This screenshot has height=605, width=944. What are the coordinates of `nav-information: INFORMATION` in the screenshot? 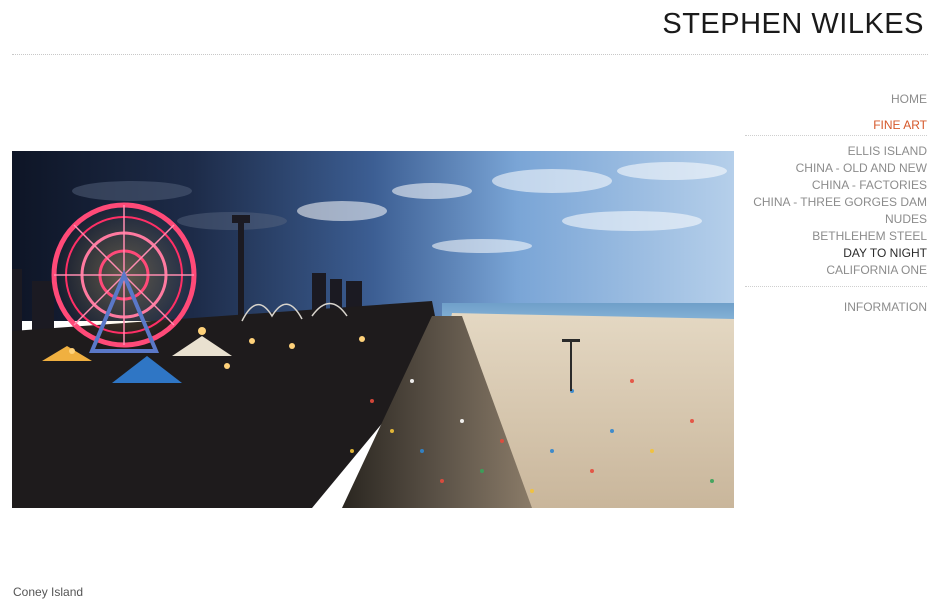 It's located at (836, 307).